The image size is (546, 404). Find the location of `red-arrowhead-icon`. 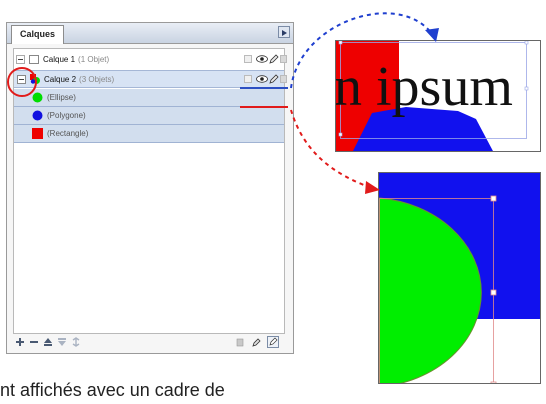

red-arrowhead-icon is located at coordinates (372, 187).